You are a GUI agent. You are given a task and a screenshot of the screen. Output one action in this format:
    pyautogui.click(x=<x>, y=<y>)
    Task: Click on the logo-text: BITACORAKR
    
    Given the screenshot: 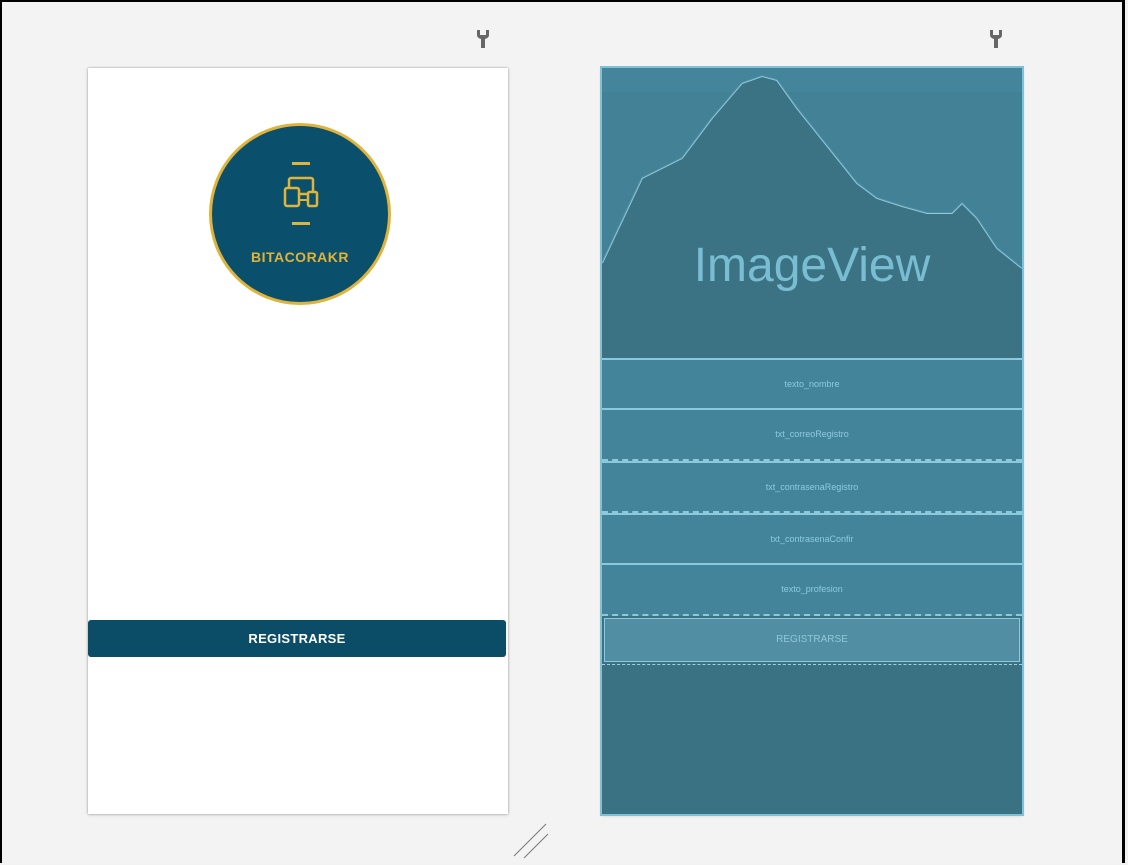 What is the action you would take?
    pyautogui.click(x=300, y=257)
    